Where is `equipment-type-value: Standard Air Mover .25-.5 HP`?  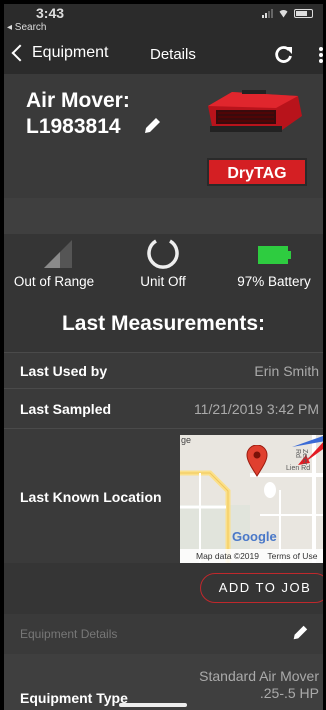
equipment-type-value: Standard Air Mover .25-.5 HP is located at coordinates (259, 685).